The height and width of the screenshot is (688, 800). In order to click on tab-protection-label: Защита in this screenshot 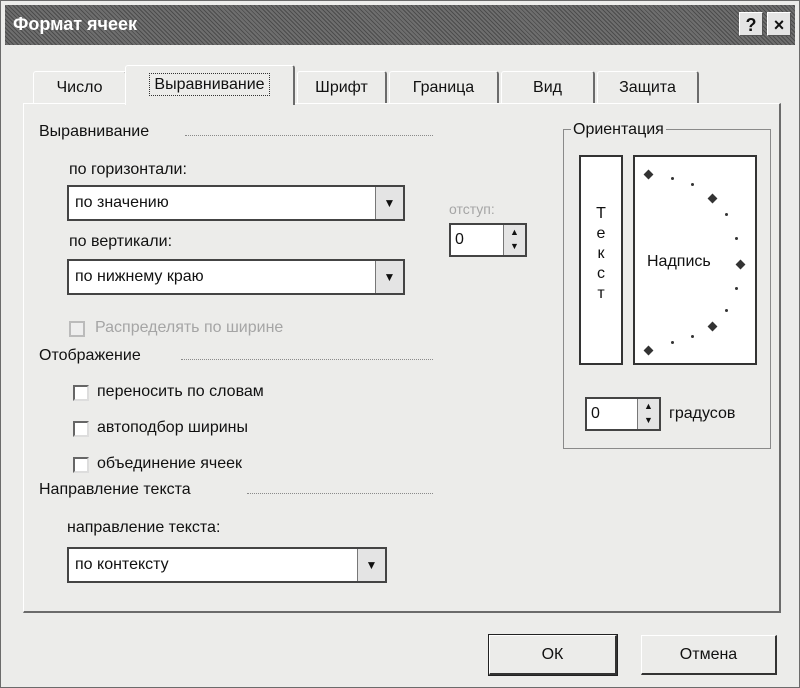, I will do `click(647, 87)`.